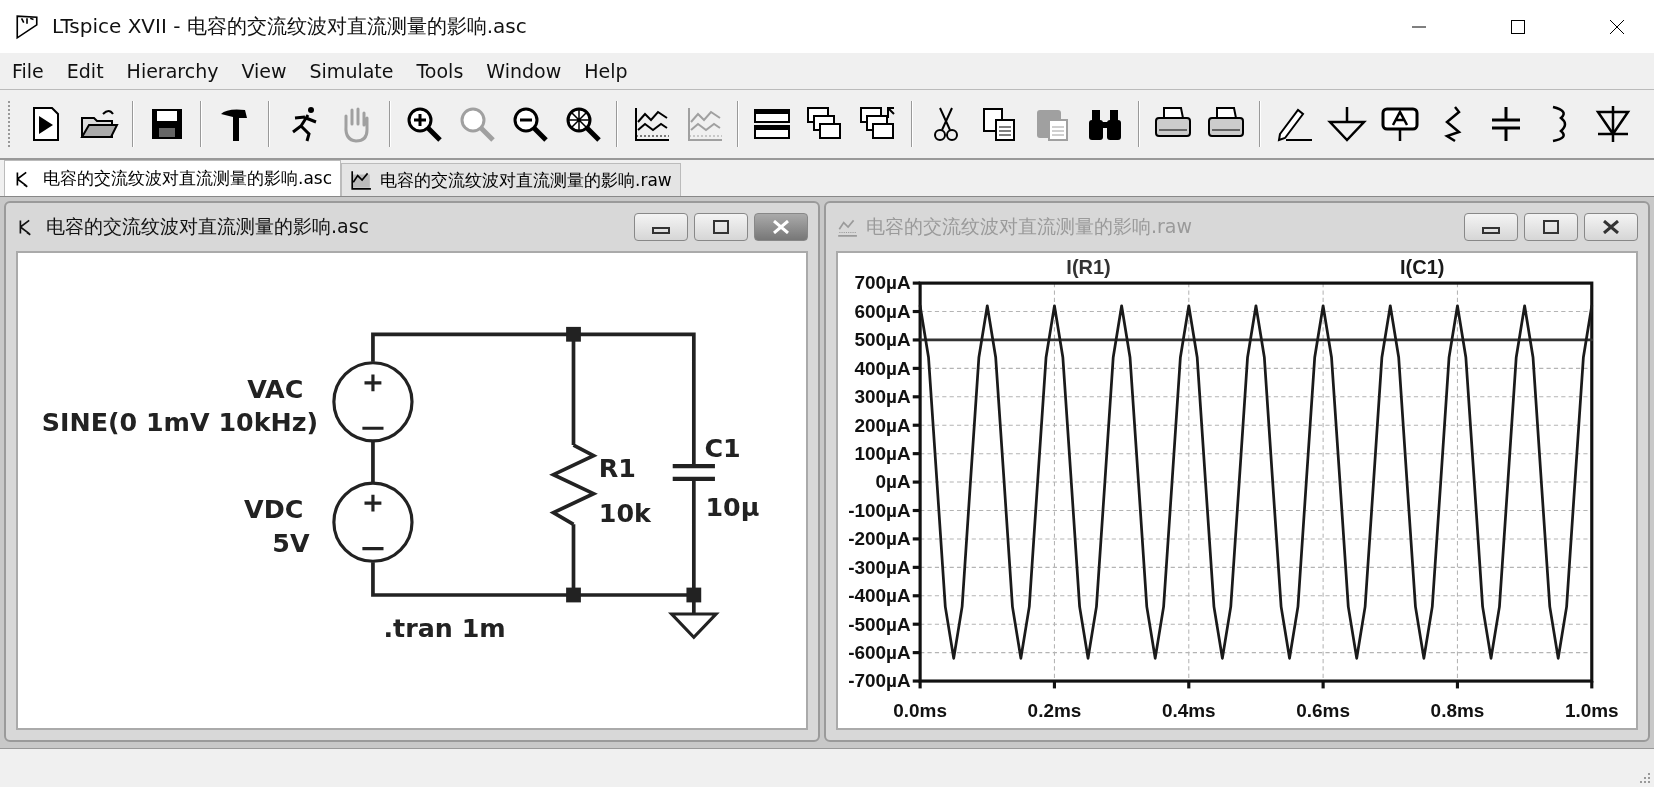  I want to click on component-value: 5V, so click(291, 542).